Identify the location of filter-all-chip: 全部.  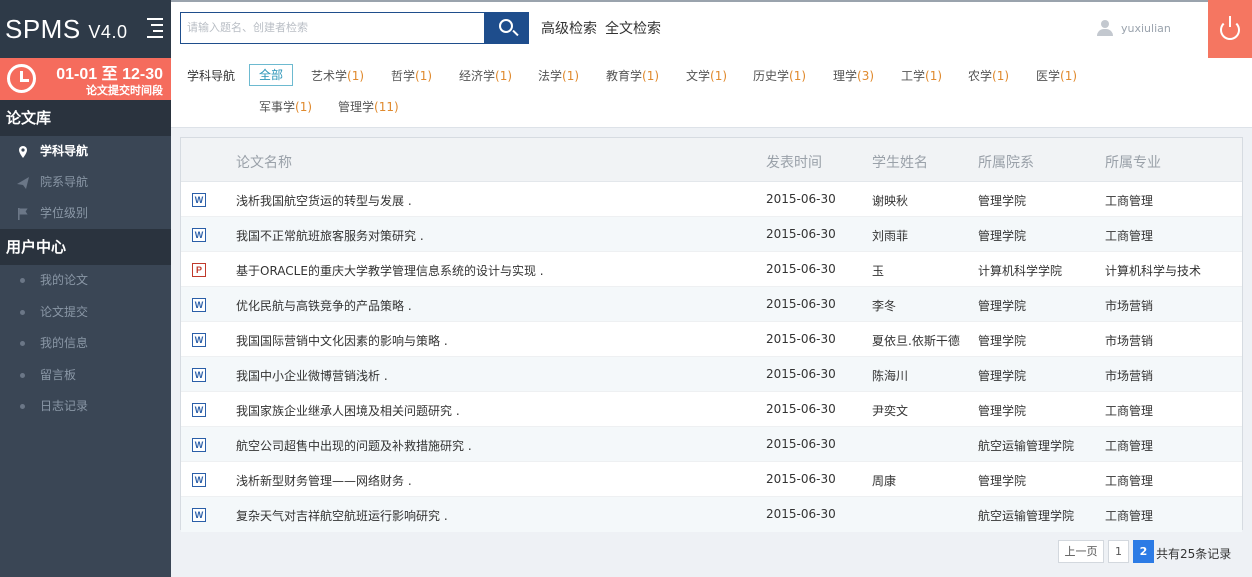
(271, 75).